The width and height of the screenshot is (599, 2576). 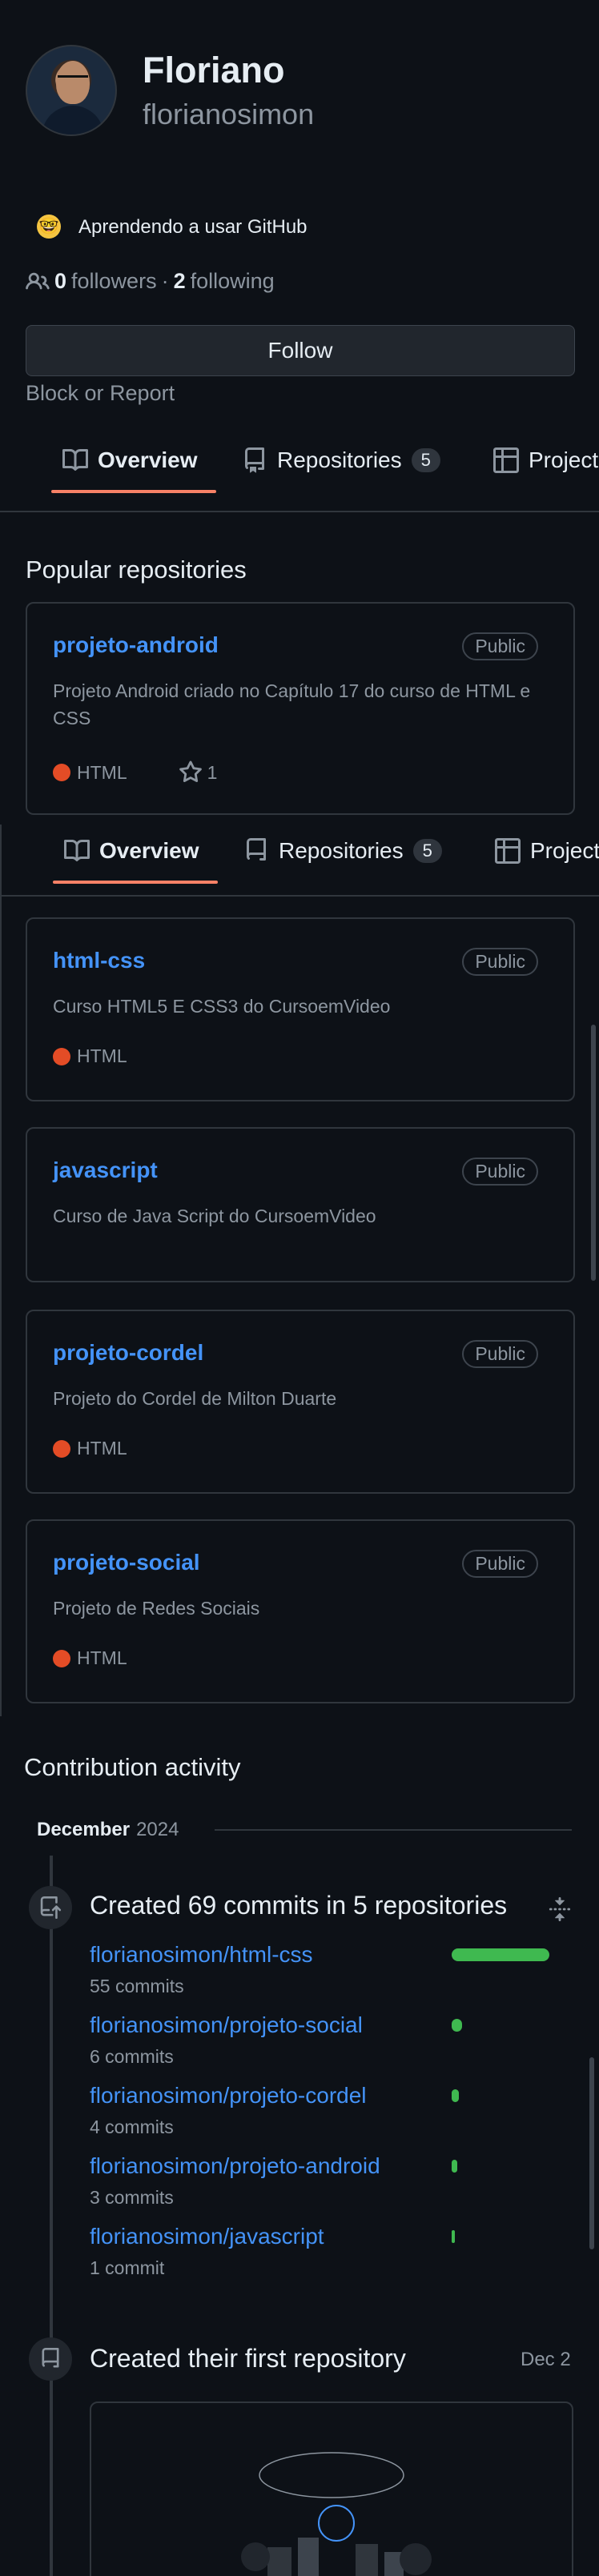 I want to click on follow-stats: 0 followers · 2 following, so click(x=150, y=281).